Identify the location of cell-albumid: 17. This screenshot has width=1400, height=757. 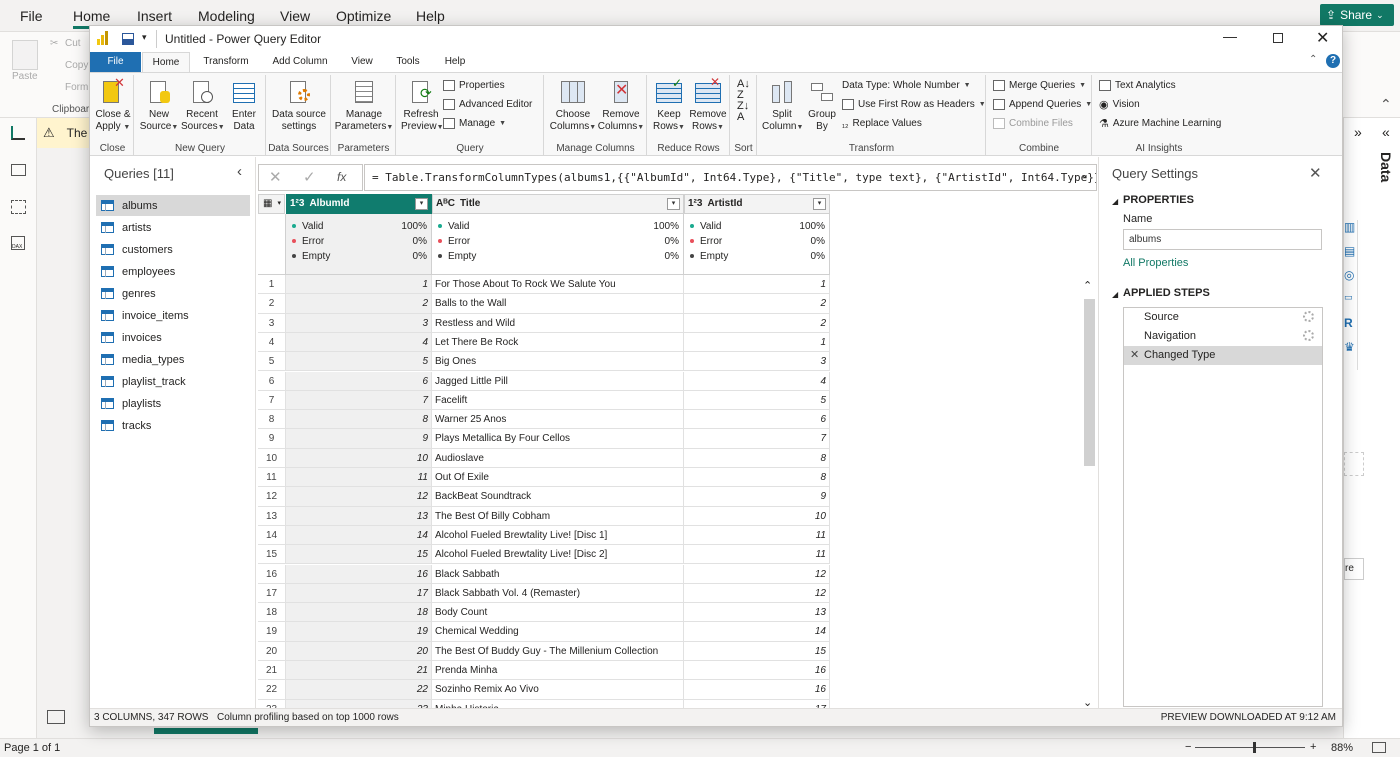
(359, 593).